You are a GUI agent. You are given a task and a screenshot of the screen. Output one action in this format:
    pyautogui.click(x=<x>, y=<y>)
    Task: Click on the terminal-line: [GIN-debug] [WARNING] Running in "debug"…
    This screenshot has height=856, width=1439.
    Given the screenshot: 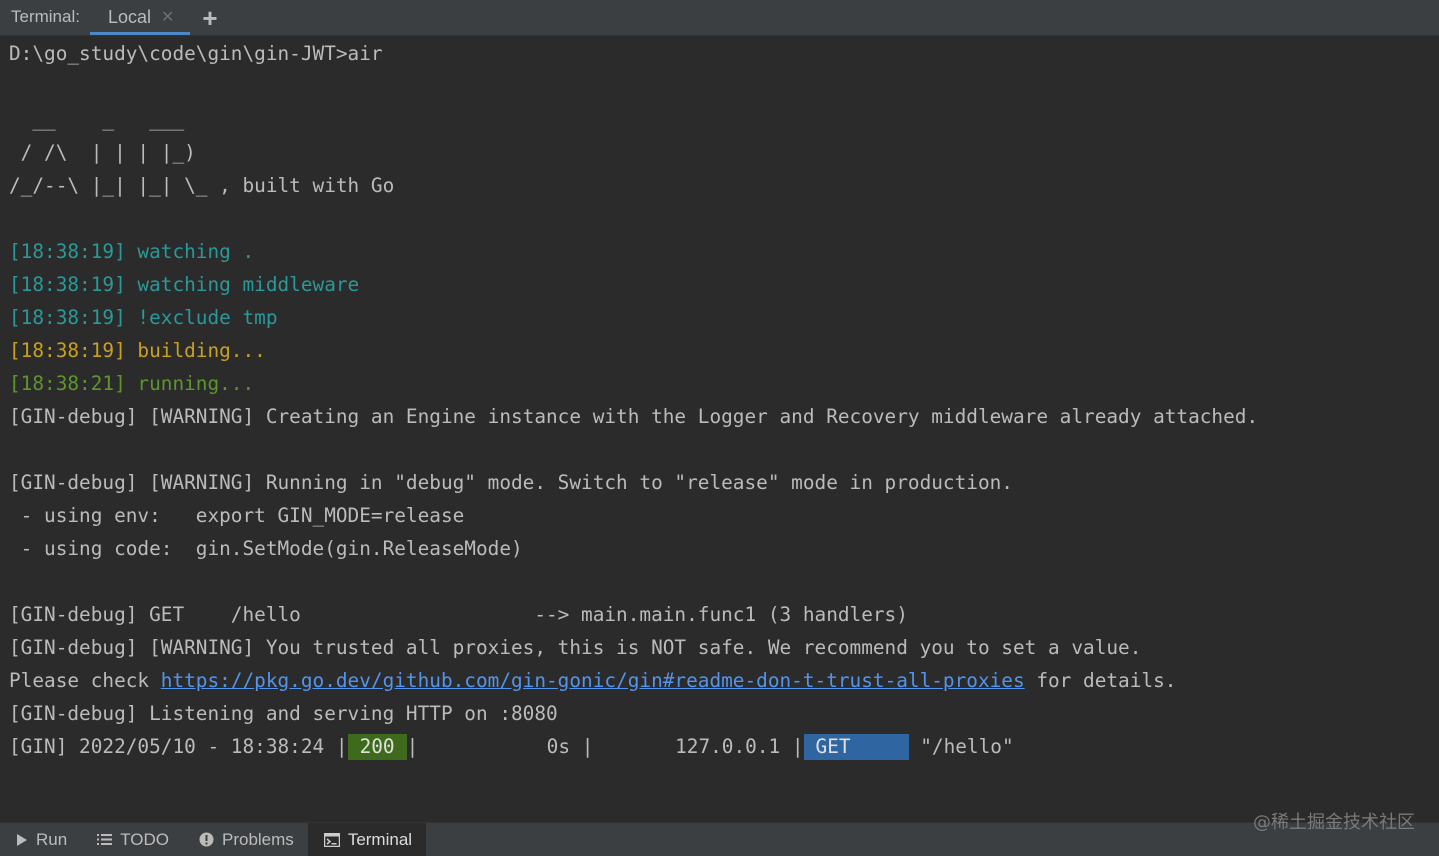 What is the action you would take?
    pyautogui.click(x=511, y=482)
    